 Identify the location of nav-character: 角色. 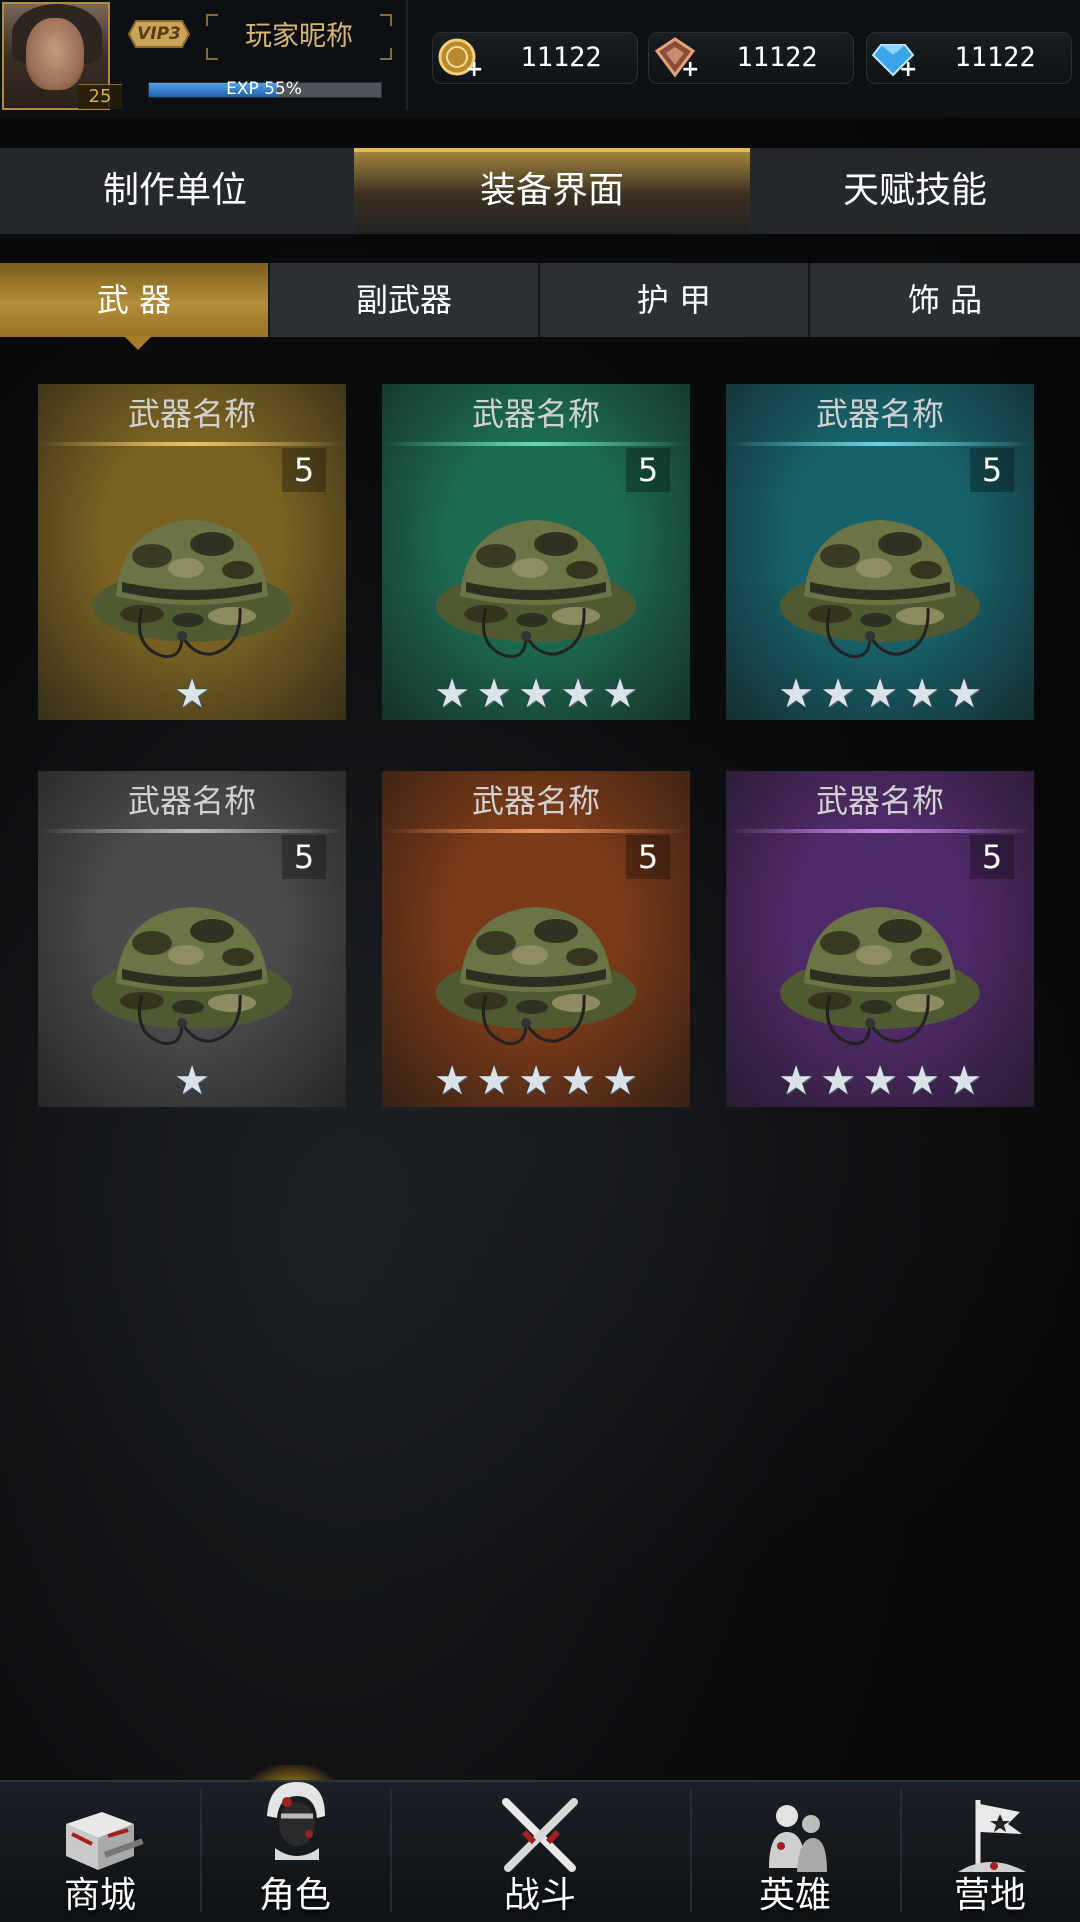
(295, 1852).